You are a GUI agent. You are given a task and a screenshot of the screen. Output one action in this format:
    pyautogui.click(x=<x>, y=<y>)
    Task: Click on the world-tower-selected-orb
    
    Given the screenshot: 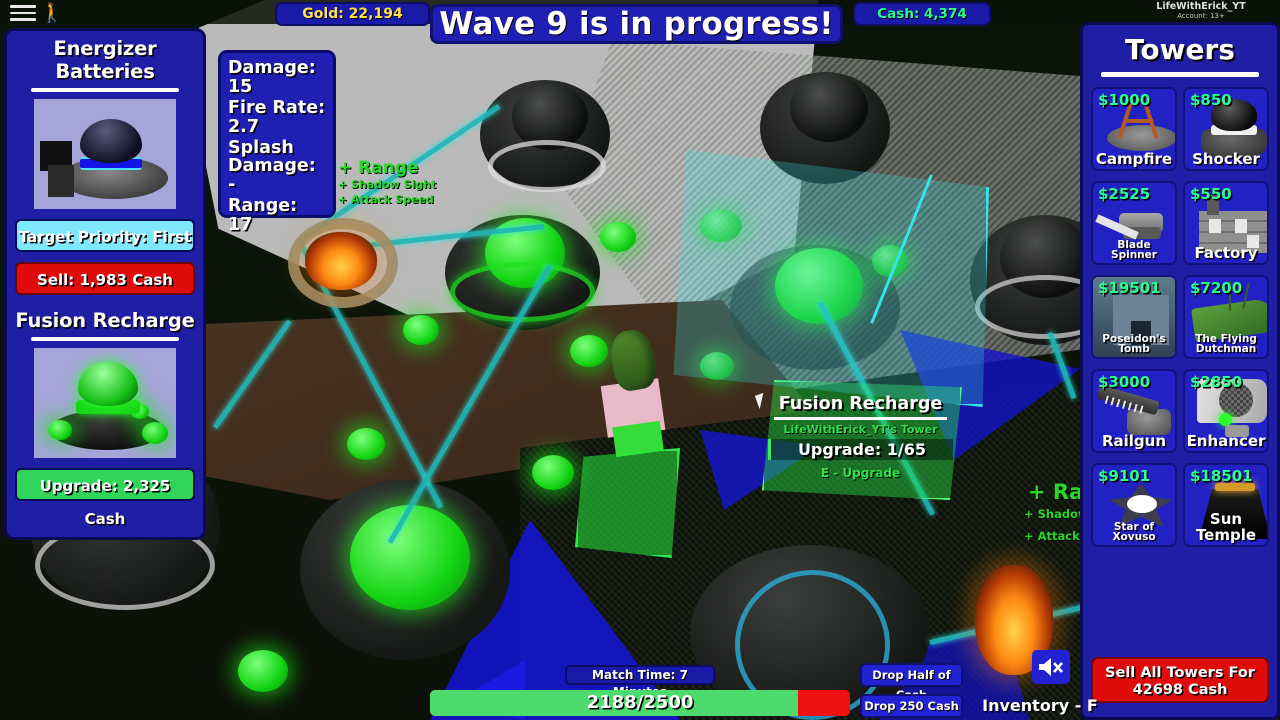 What is the action you would take?
    pyautogui.click(x=819, y=286)
    